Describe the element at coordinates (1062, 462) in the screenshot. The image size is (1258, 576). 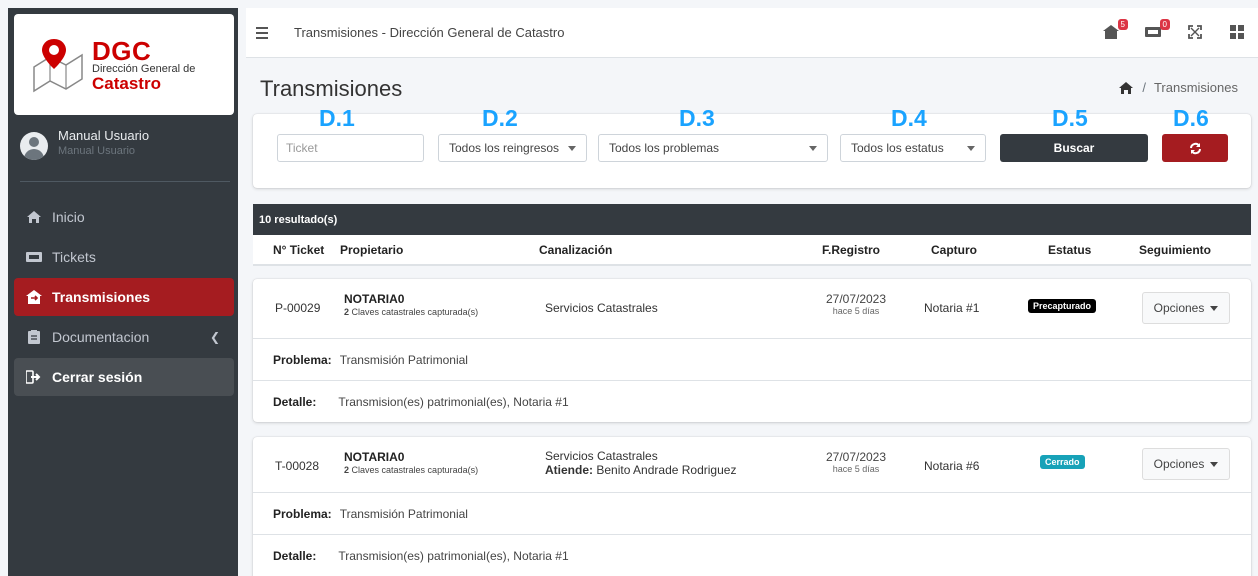
I see `status-badge: Cerrado` at that location.